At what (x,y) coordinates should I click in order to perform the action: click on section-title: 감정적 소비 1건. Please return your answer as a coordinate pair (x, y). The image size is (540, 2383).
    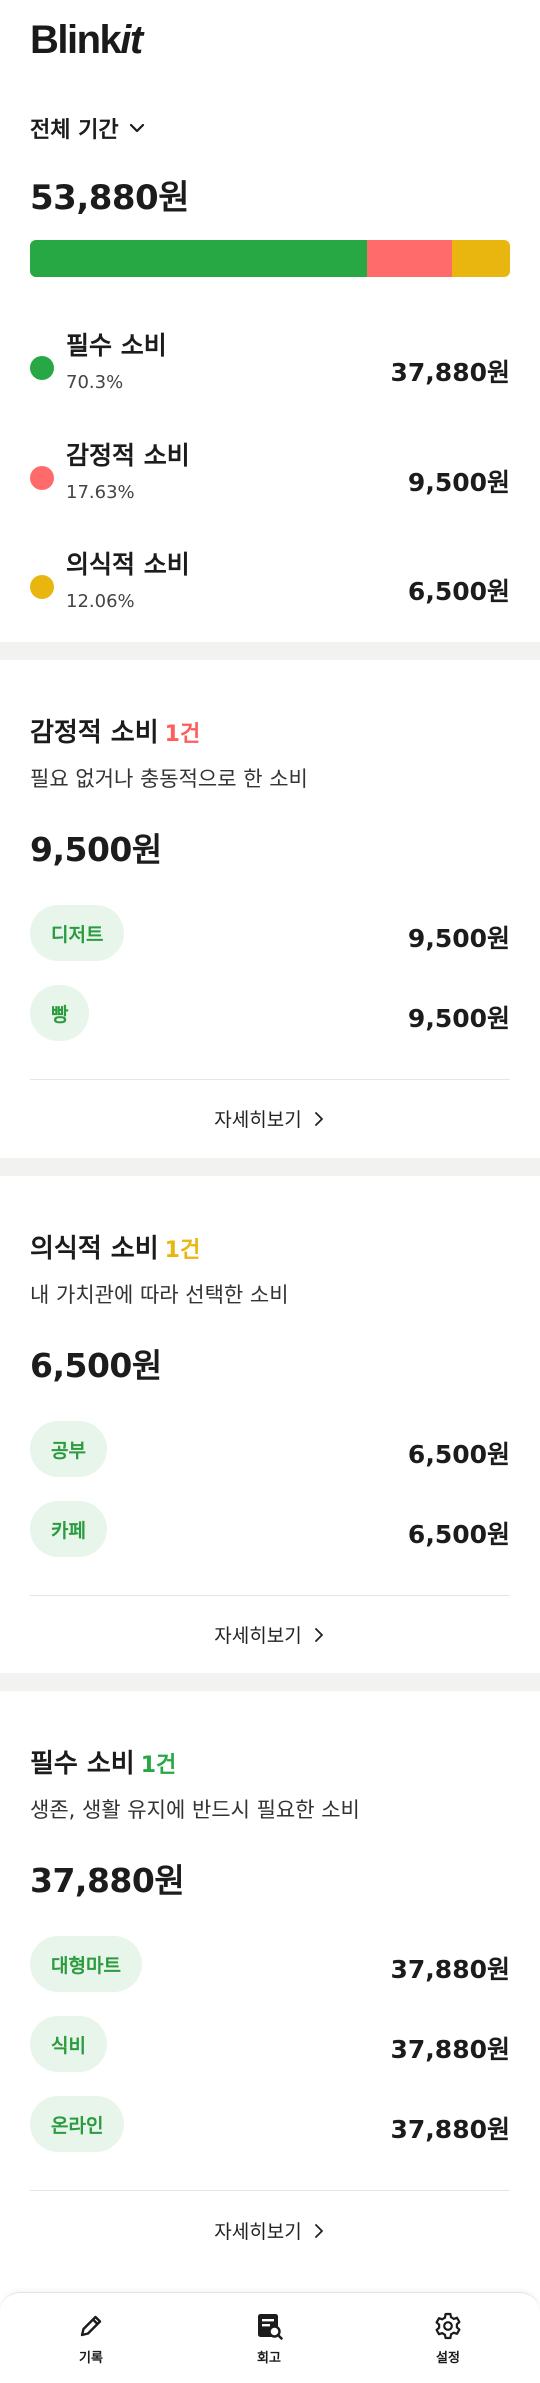
    Looking at the image, I should click on (115, 733).